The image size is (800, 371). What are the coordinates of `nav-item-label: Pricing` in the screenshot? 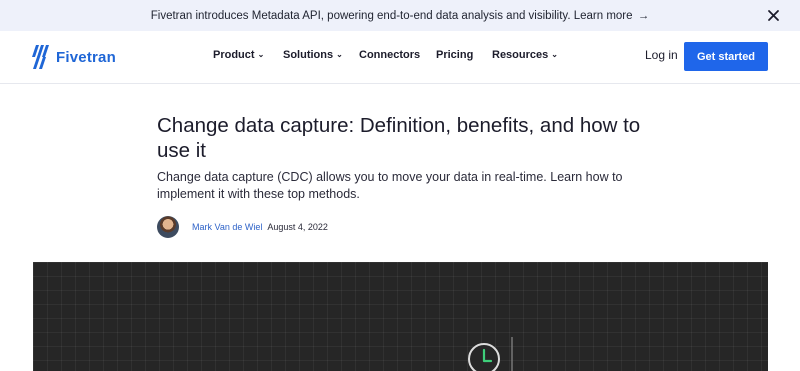 It's located at (455, 55).